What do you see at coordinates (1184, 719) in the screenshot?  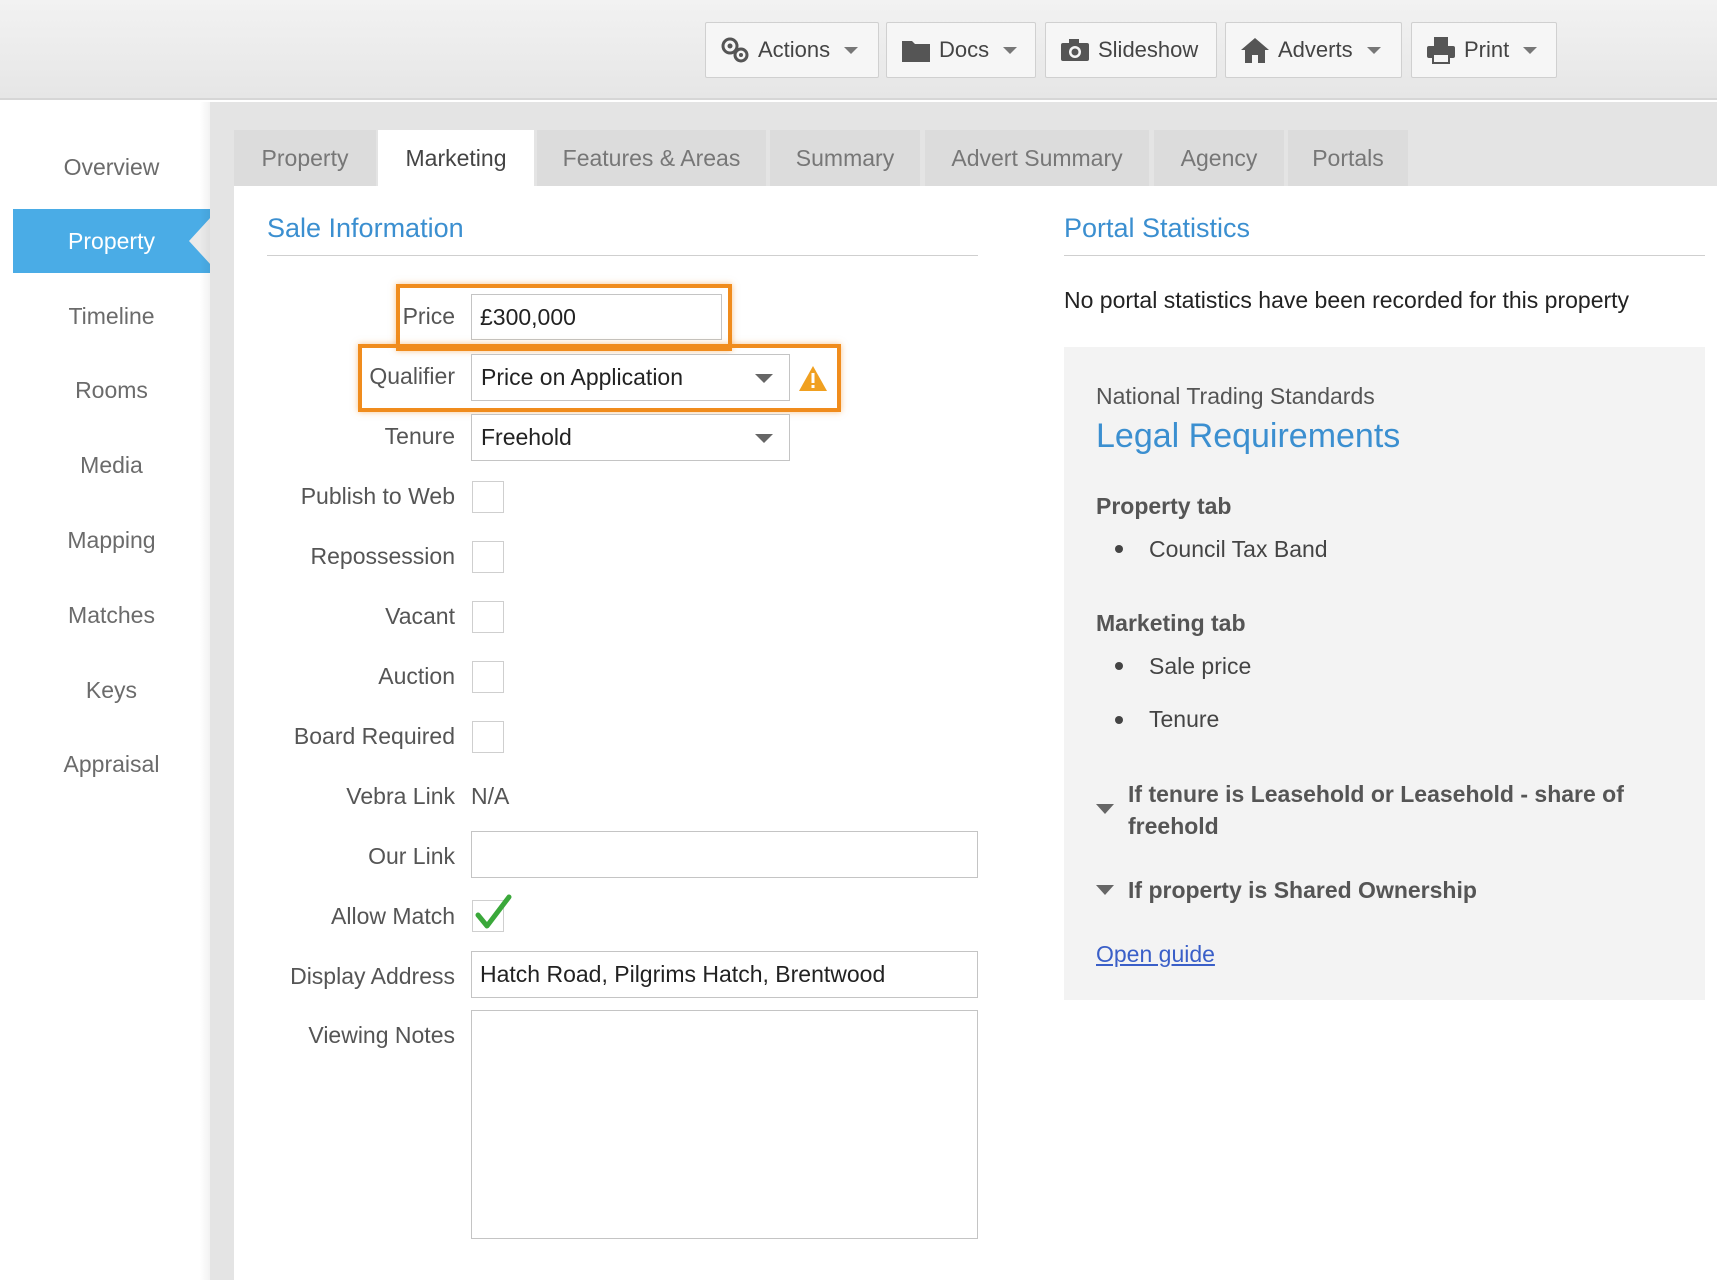 I see `marketing-tab-item: Tenure` at bounding box center [1184, 719].